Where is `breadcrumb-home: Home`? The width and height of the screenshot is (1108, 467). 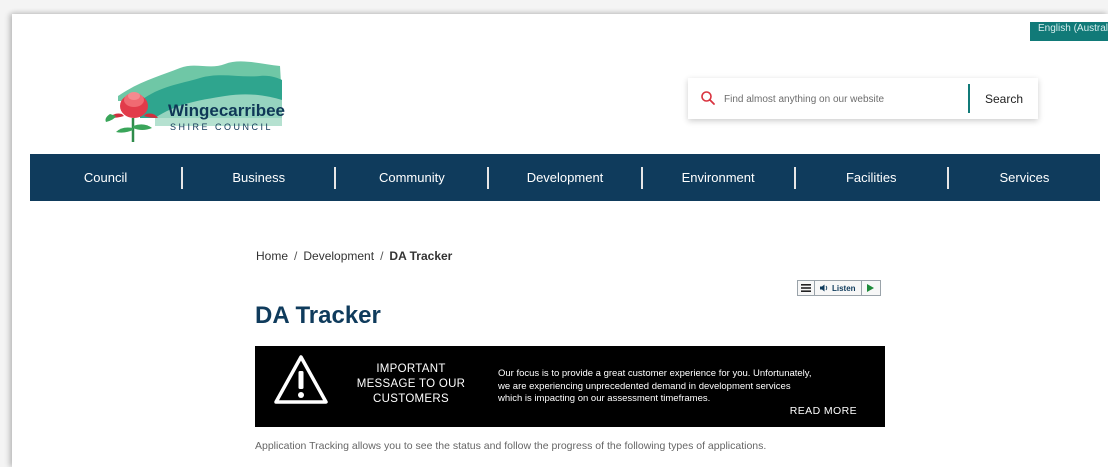
breadcrumb-home: Home is located at coordinates (272, 256).